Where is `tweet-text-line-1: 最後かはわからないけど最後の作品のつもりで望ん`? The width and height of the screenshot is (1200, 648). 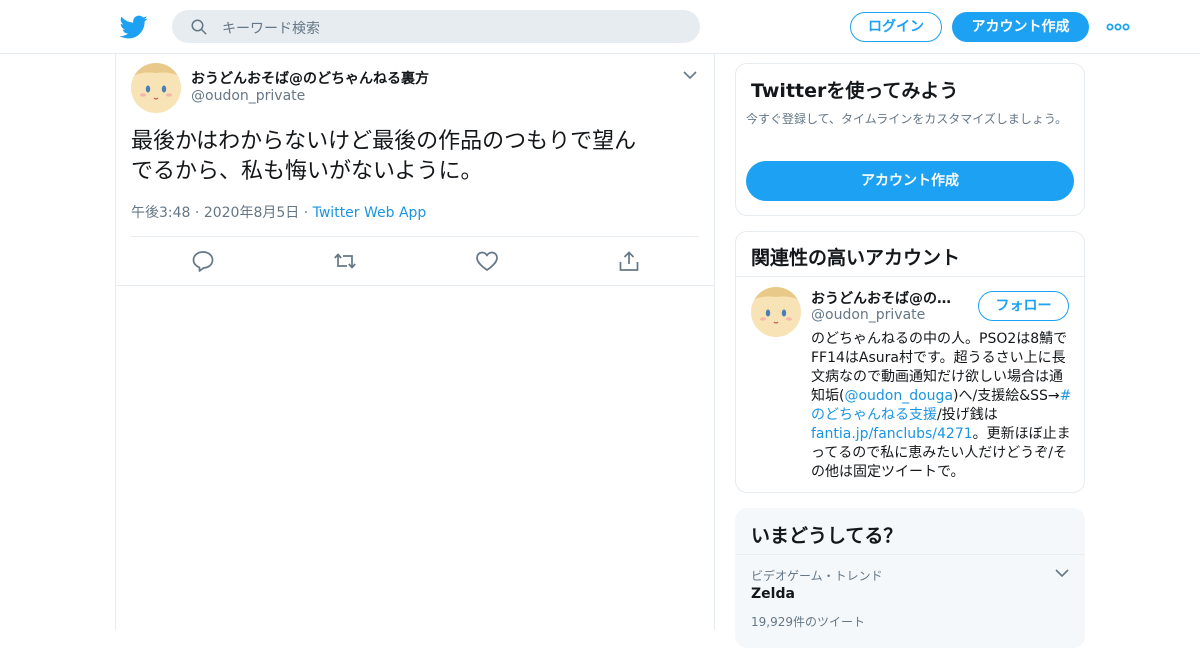
tweet-text-line-1: 最後かはわからないけど最後の作品のつもりで望ん is located at coordinates (384, 141).